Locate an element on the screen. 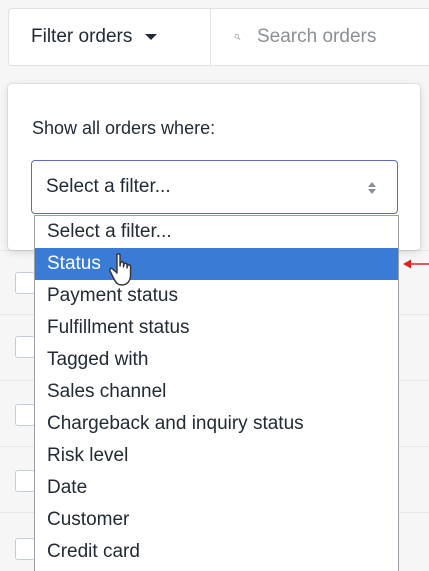 The width and height of the screenshot is (429, 571). updown-icon is located at coordinates (372, 188).